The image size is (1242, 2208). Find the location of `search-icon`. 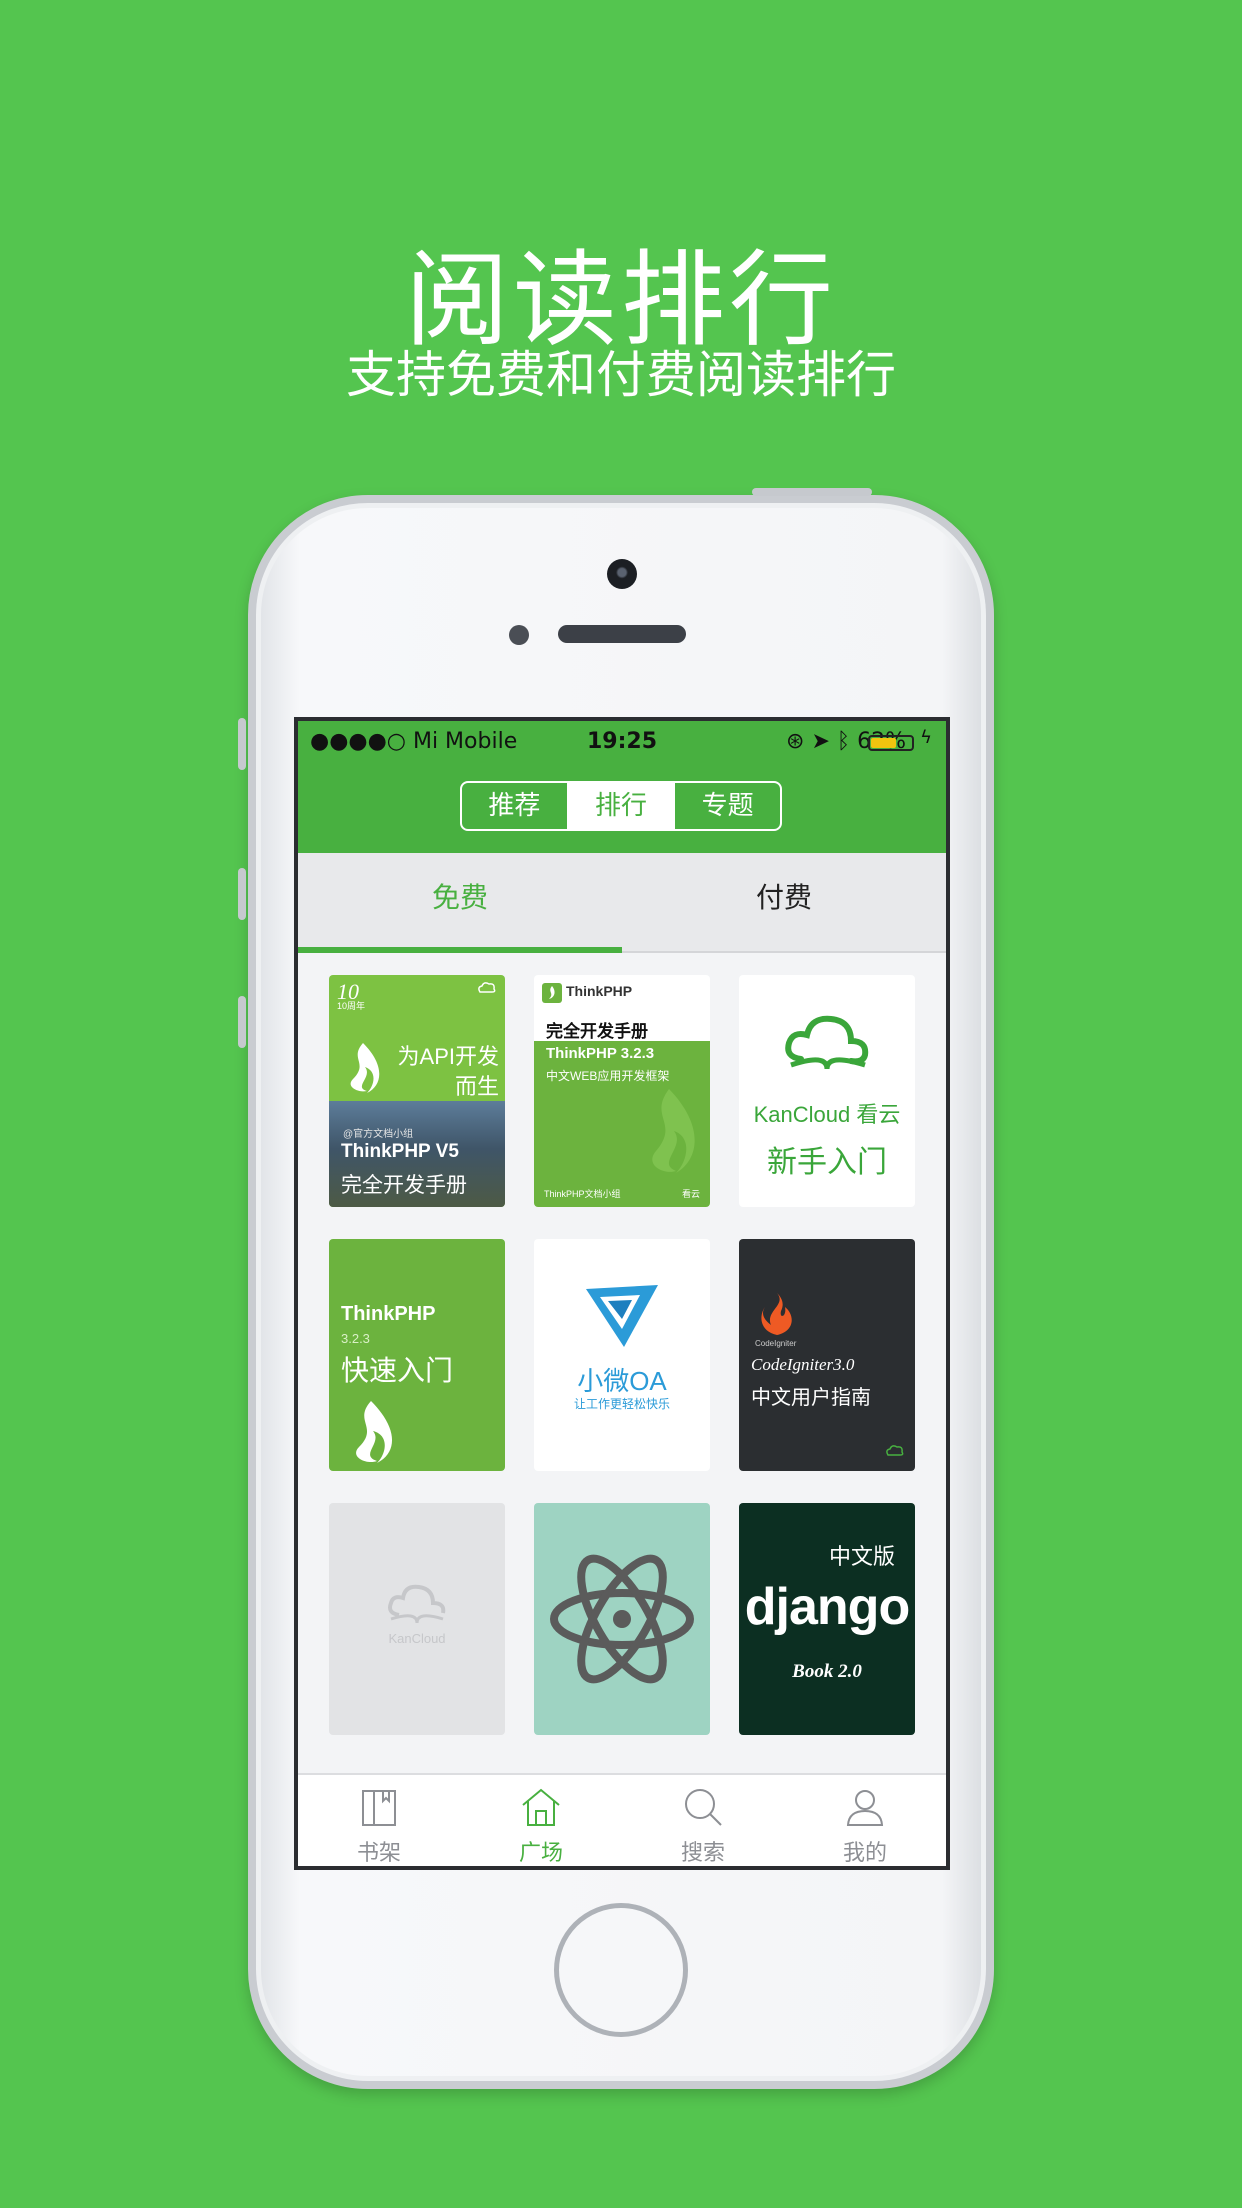

search-icon is located at coordinates (703, 1807).